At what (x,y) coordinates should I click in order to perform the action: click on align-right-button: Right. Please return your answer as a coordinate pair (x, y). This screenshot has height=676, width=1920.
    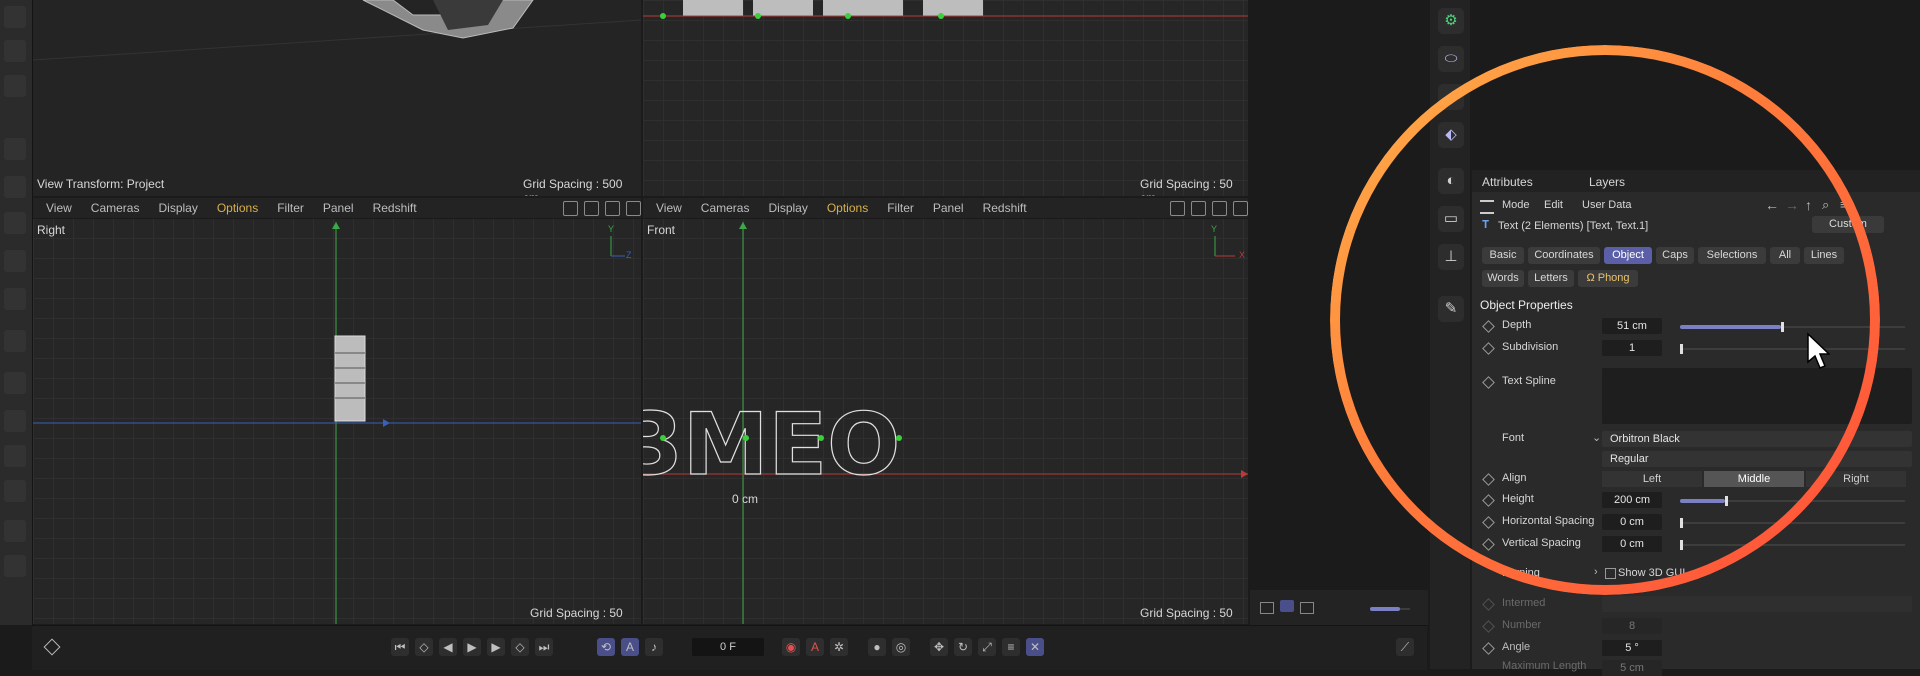
    Looking at the image, I should click on (1856, 479).